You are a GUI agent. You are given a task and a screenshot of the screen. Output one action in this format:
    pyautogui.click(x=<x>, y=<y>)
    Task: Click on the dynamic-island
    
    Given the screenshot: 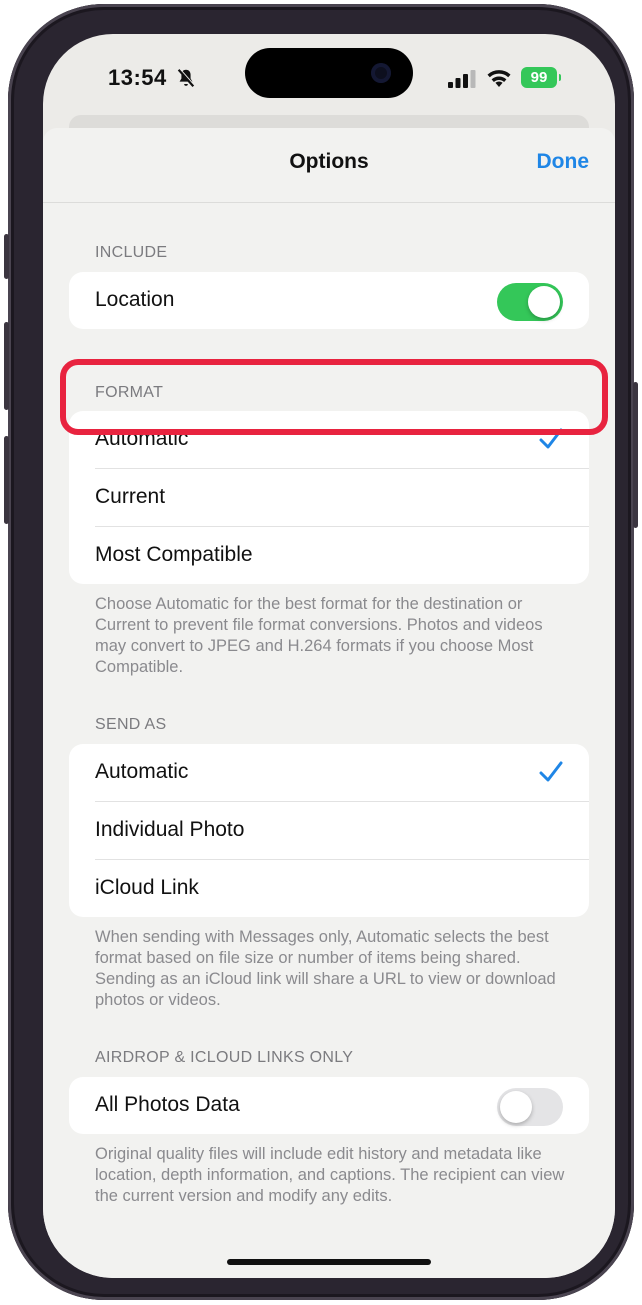 What is the action you would take?
    pyautogui.click(x=329, y=73)
    